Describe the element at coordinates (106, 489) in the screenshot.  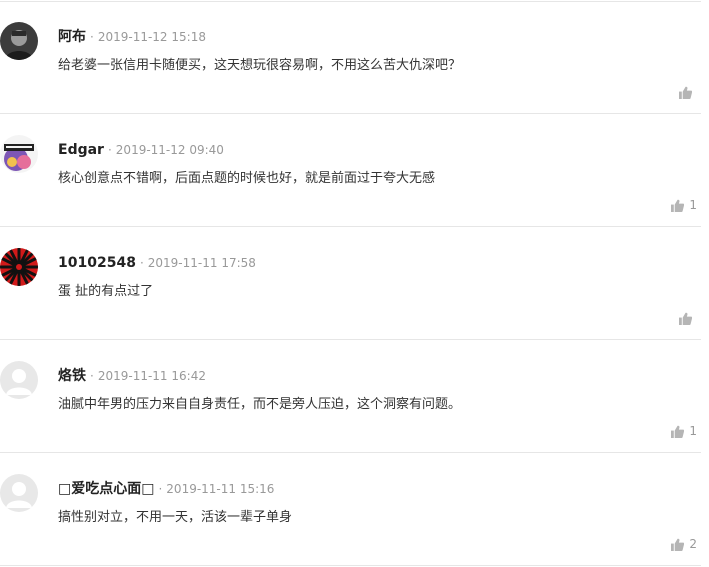
I see `user-name: □爱吃点心面□` at that location.